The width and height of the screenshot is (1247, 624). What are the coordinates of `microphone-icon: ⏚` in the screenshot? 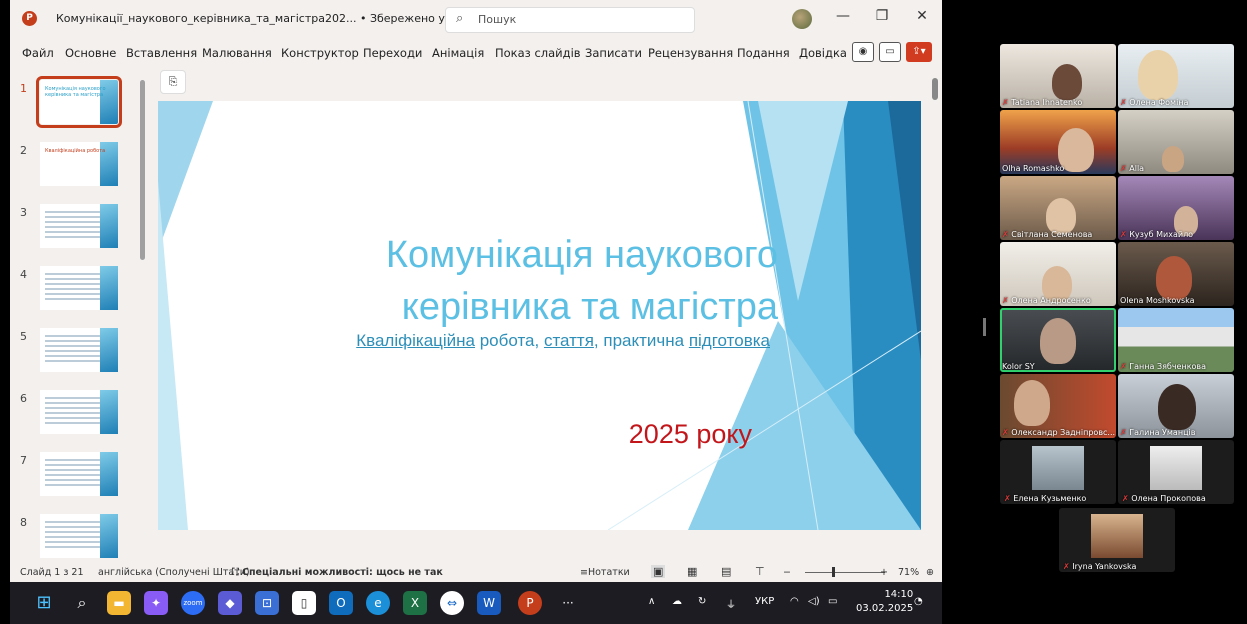 It's located at (731, 603).